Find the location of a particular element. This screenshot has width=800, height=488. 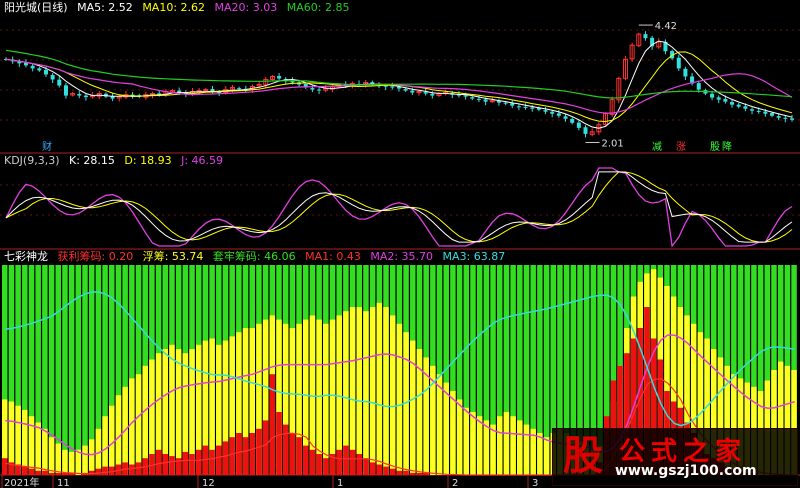

x-axis-label: 2021年 is located at coordinates (21, 482).